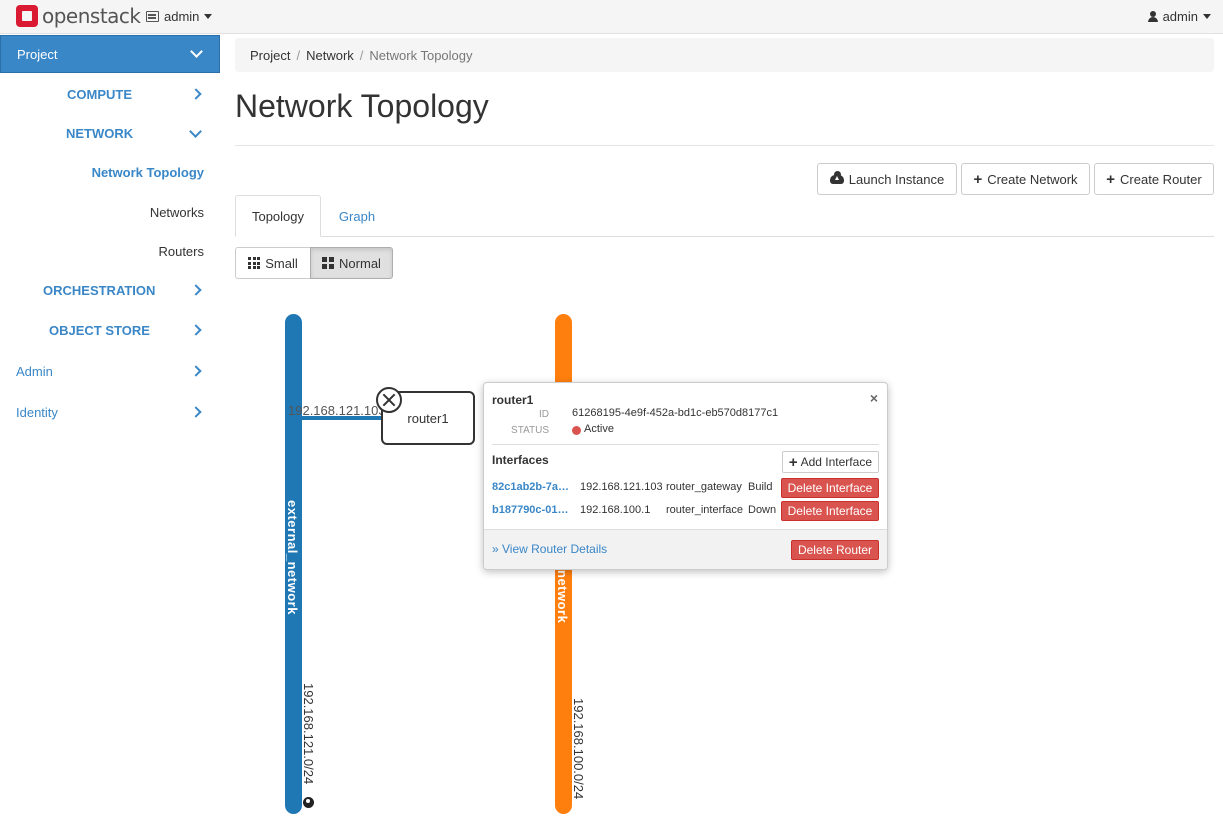 The width and height of the screenshot is (1223, 835). Describe the element at coordinates (544, 414) in the screenshot. I see `id-label: ID` at that location.